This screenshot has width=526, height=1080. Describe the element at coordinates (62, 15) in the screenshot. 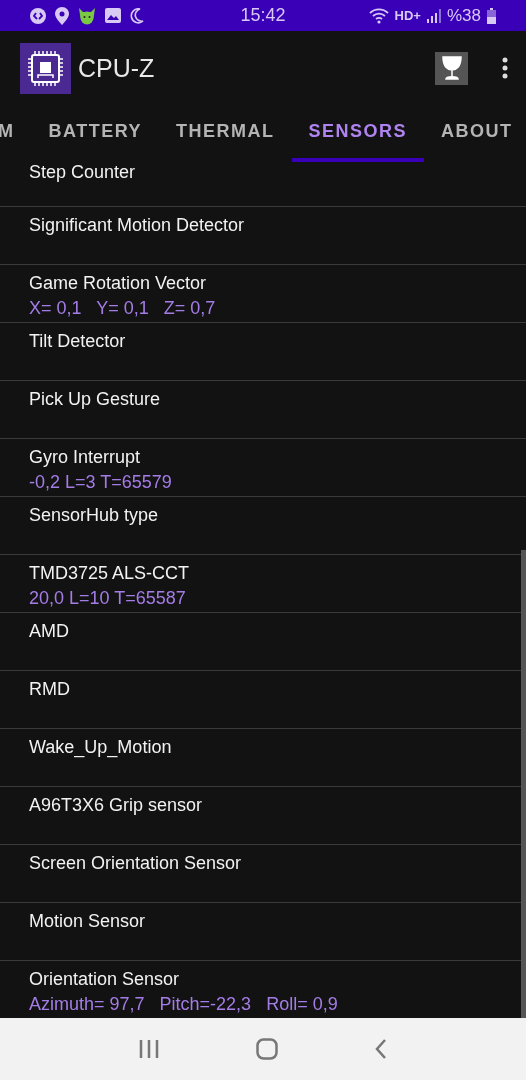

I see `location-icon` at that location.